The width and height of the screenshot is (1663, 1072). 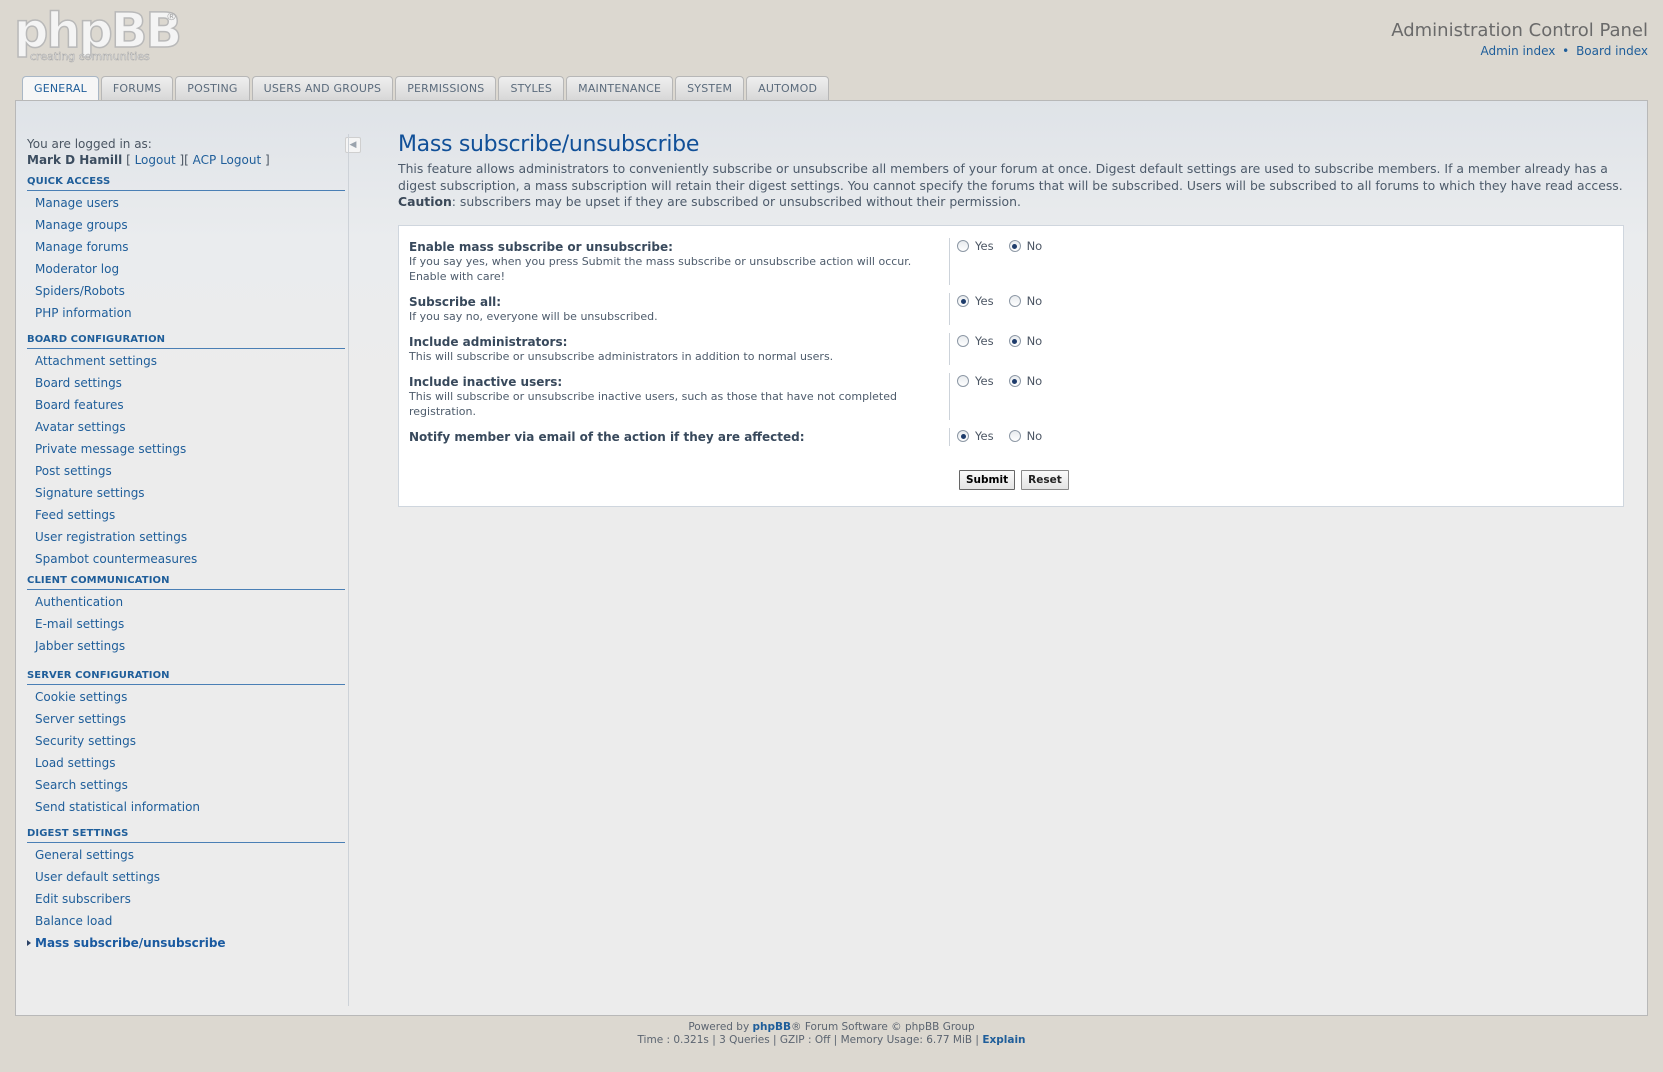 What do you see at coordinates (186, 697) in the screenshot?
I see `sidebar-item-cookie-settings: Cookie settings` at bounding box center [186, 697].